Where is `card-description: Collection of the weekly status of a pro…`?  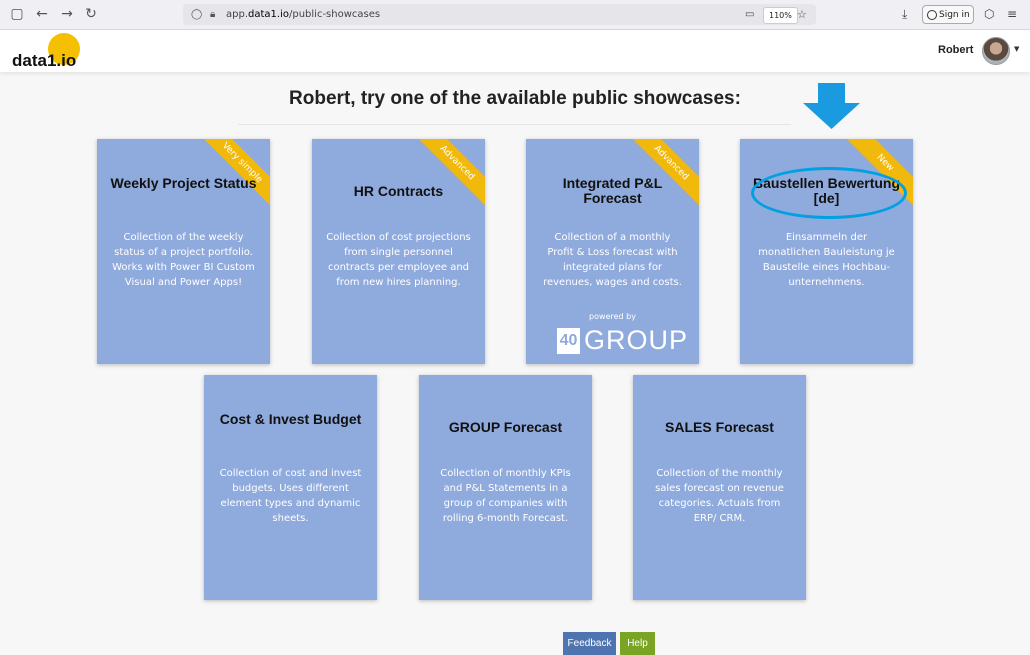 card-description: Collection of the weekly status of a pro… is located at coordinates (183, 260).